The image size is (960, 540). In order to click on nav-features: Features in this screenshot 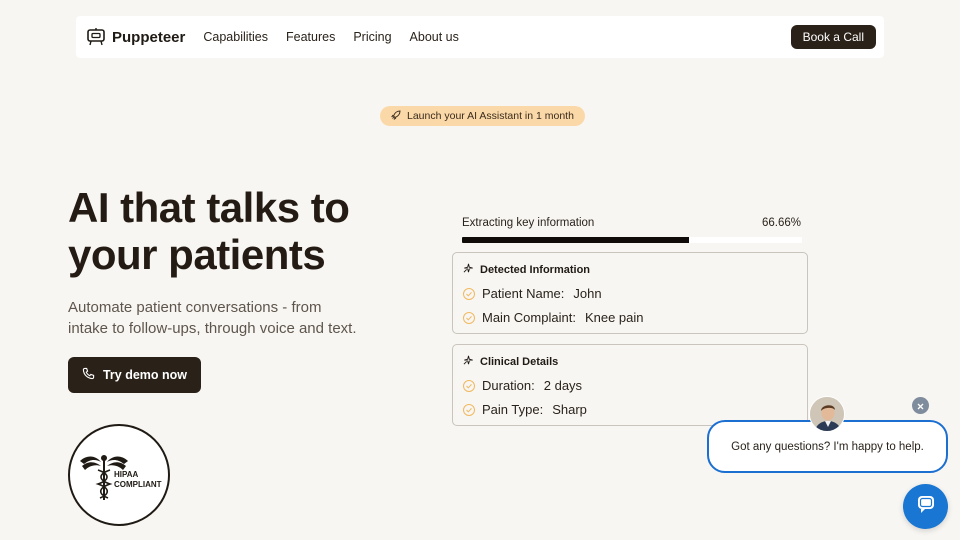, I will do `click(310, 37)`.